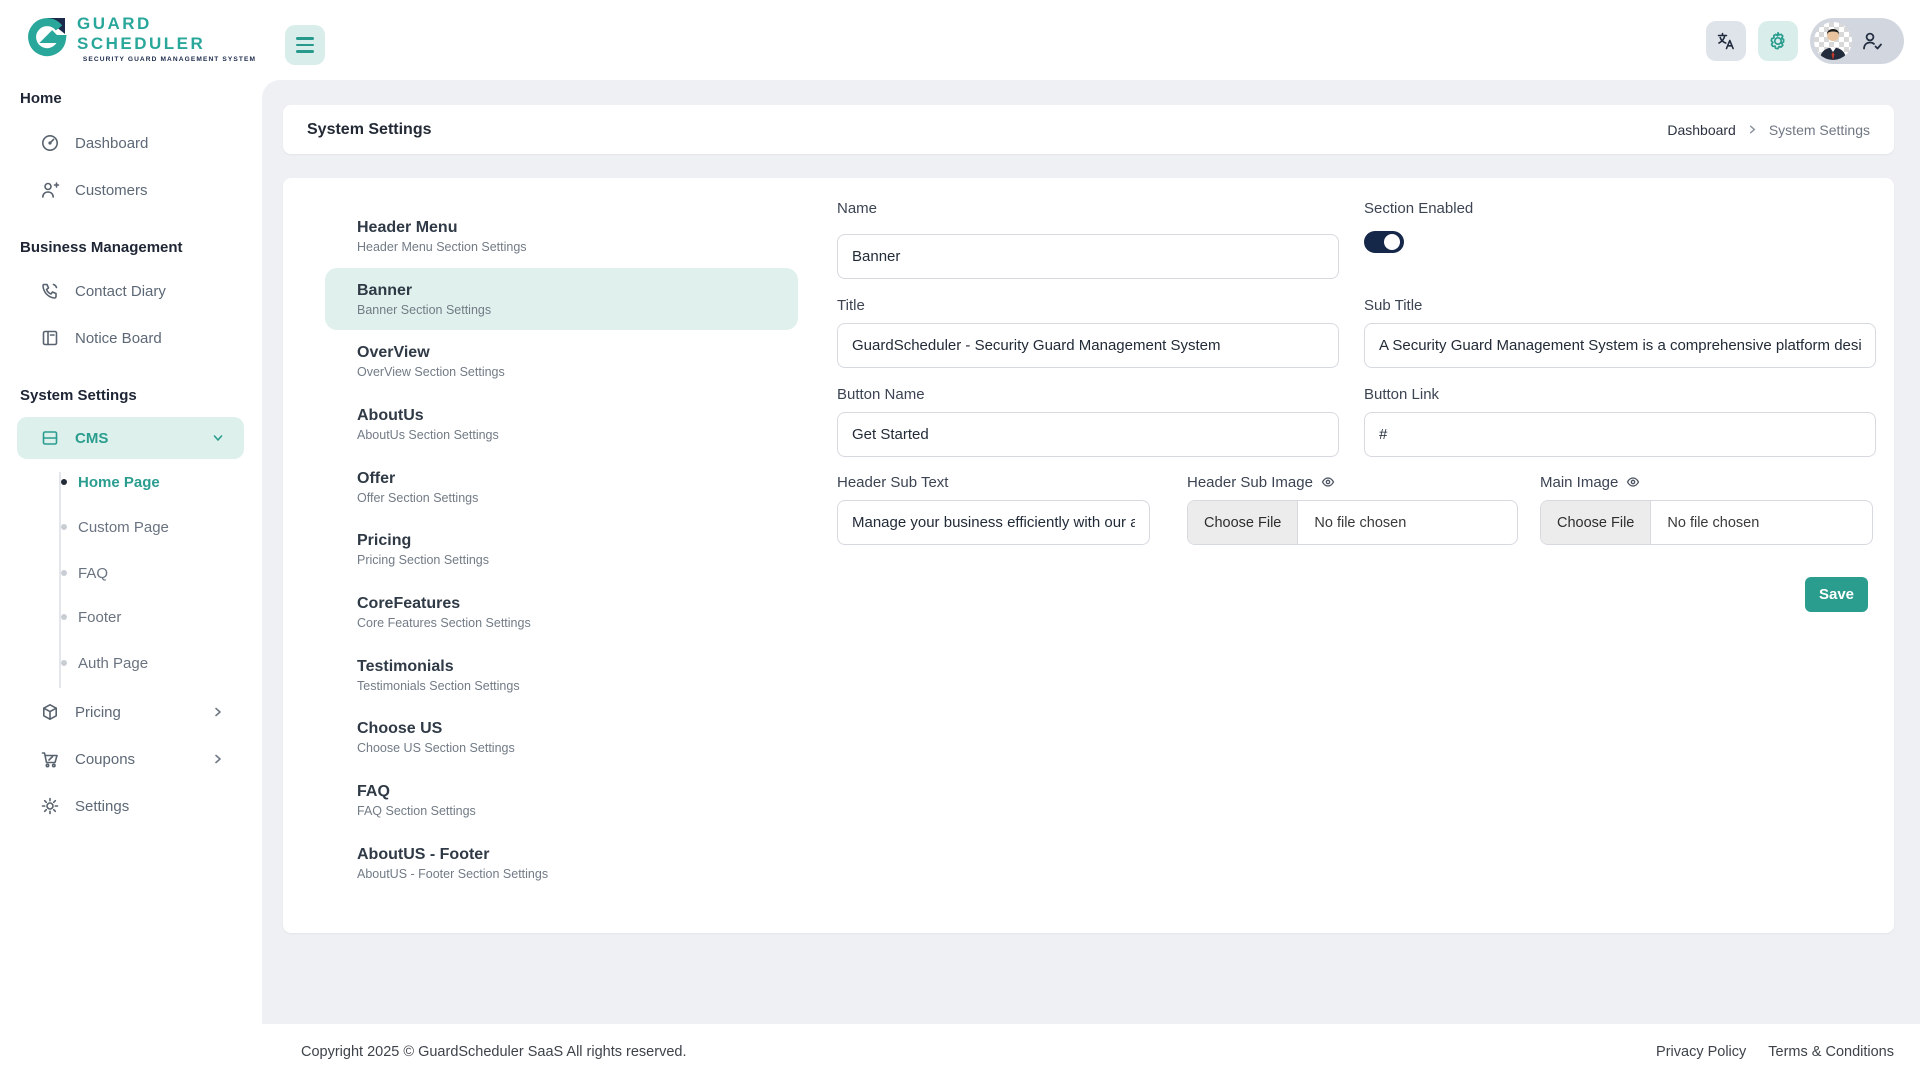 The height and width of the screenshot is (1080, 1920). Describe the element at coordinates (131, 759) in the screenshot. I see `sidebar-item-coupons: Coupons` at that location.